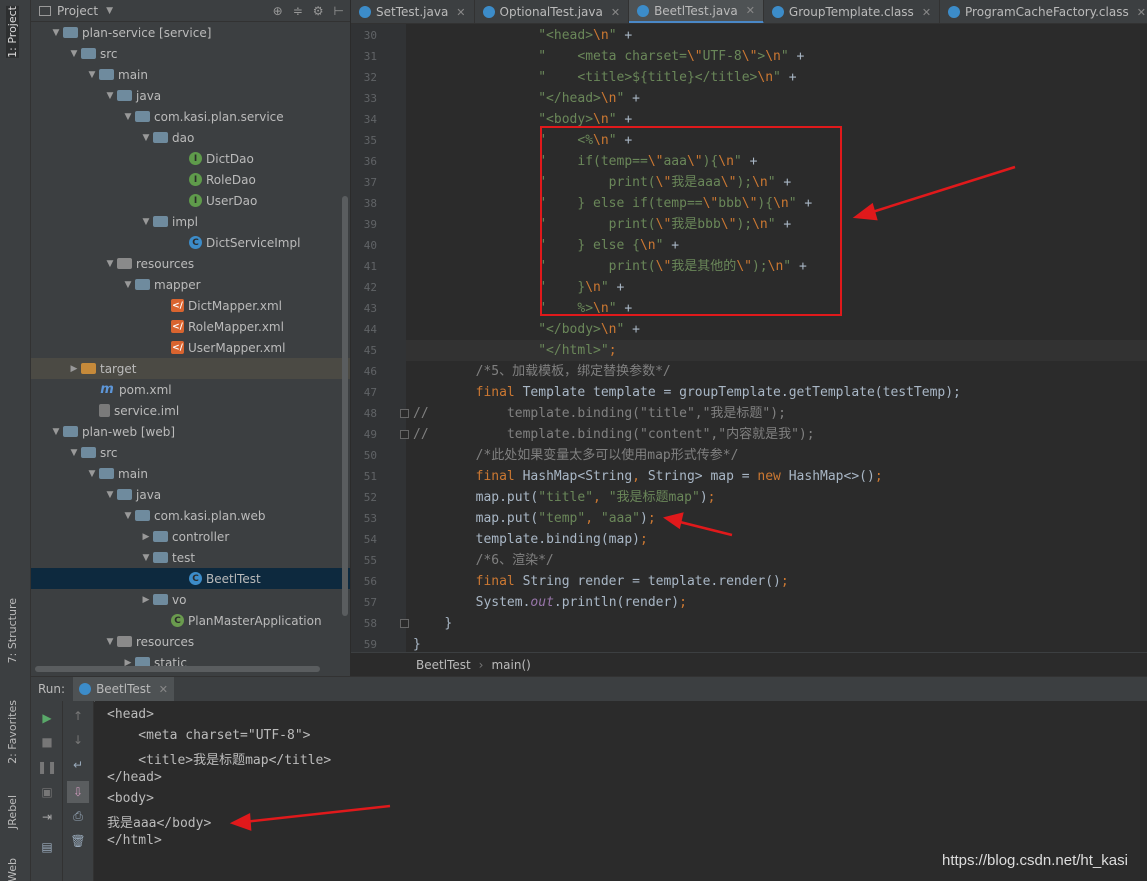 The image size is (1147, 881). Describe the element at coordinates (552, 11) in the screenshot. I see `editor-tab: OptionalTest.java ✕` at that location.